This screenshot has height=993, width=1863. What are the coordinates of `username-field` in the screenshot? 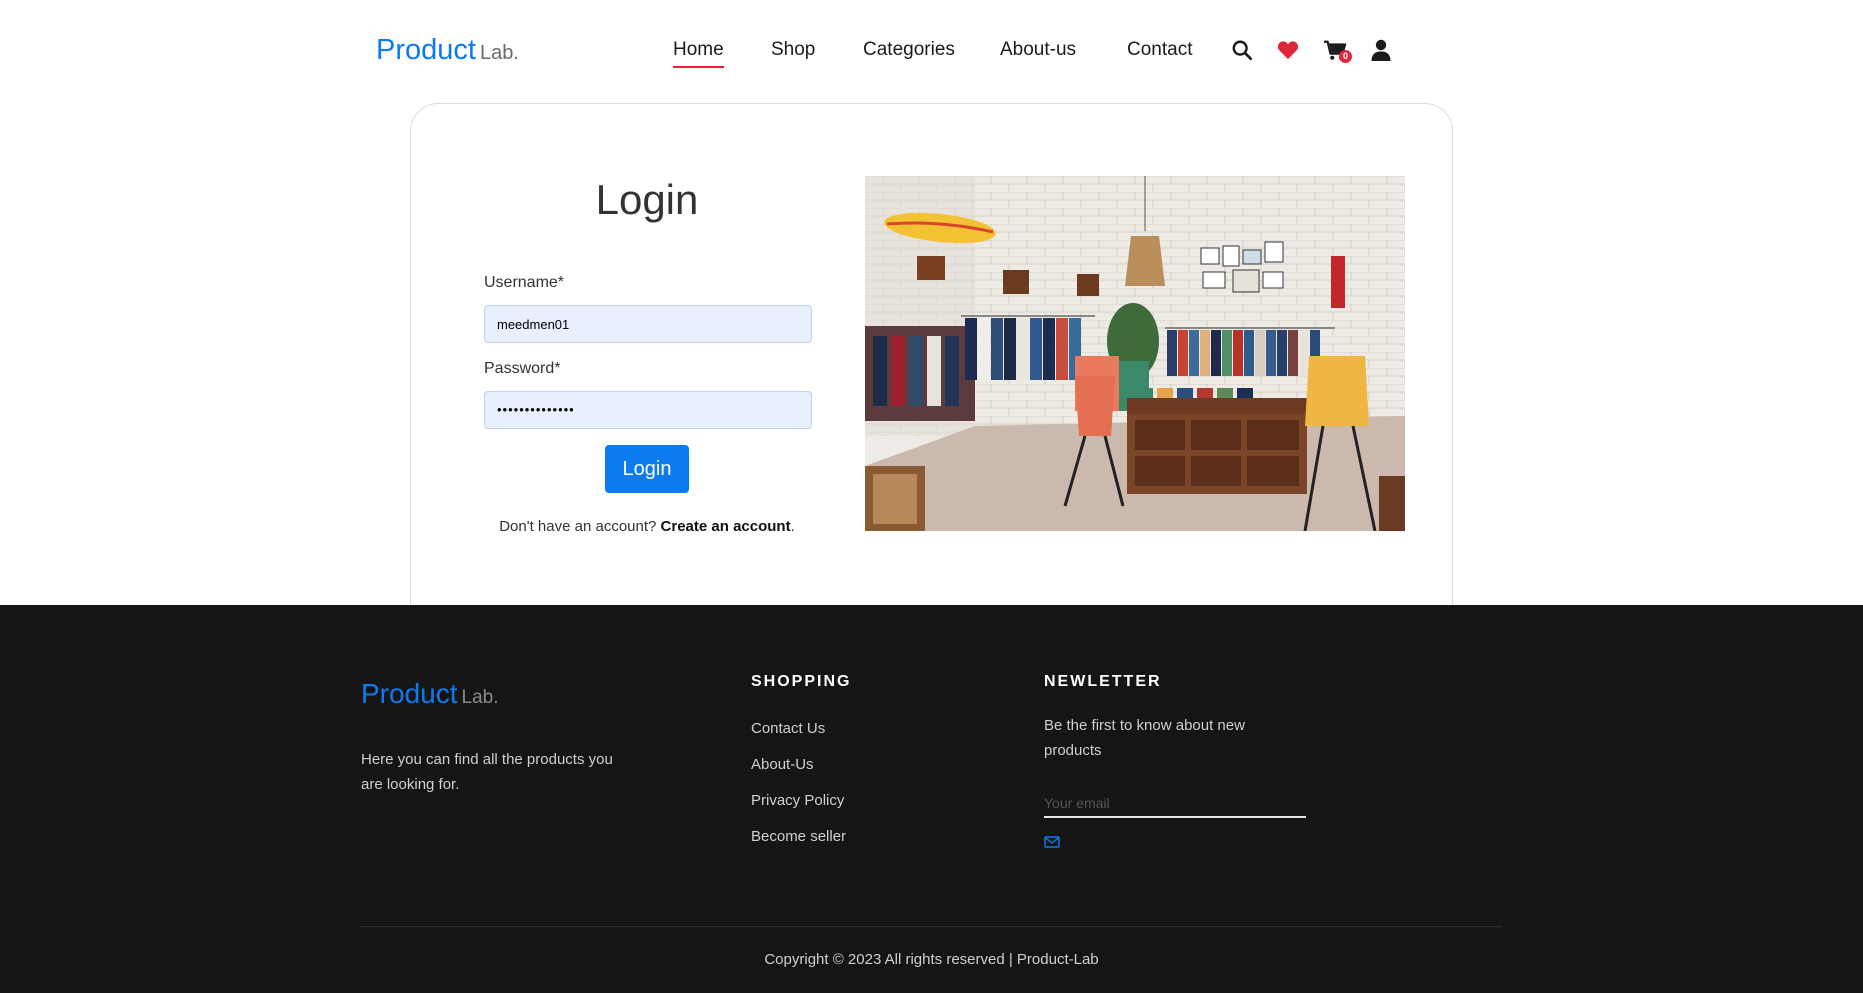 It's located at (648, 324).